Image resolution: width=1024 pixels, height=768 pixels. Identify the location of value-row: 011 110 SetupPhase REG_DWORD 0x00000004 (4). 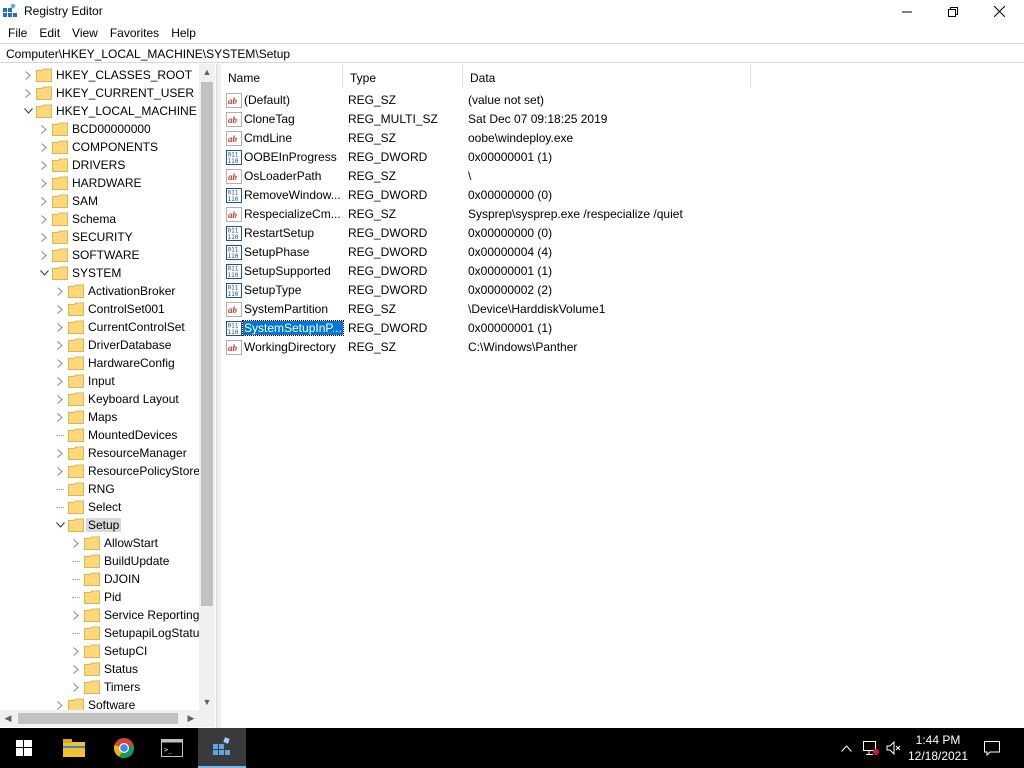
(622, 252).